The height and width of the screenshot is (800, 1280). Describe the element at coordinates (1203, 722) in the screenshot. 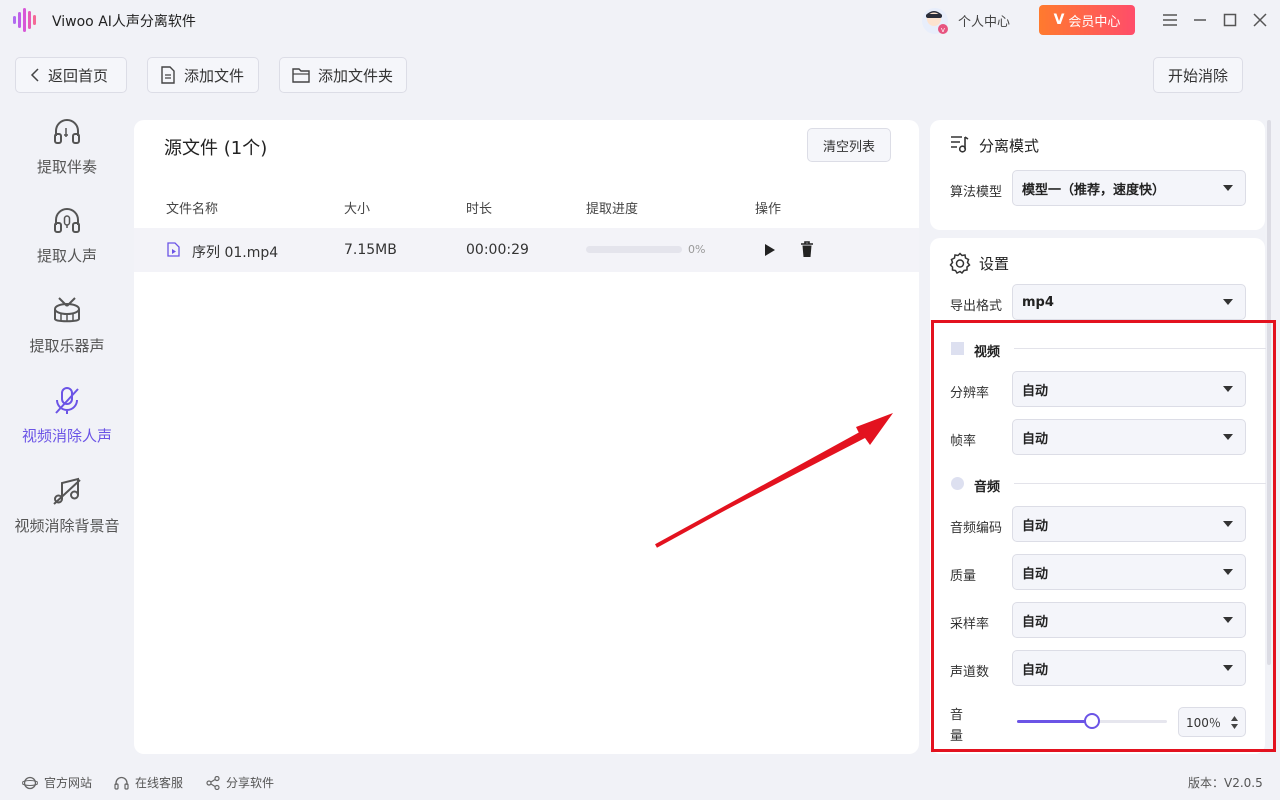

I see `volume-value: 100％` at that location.